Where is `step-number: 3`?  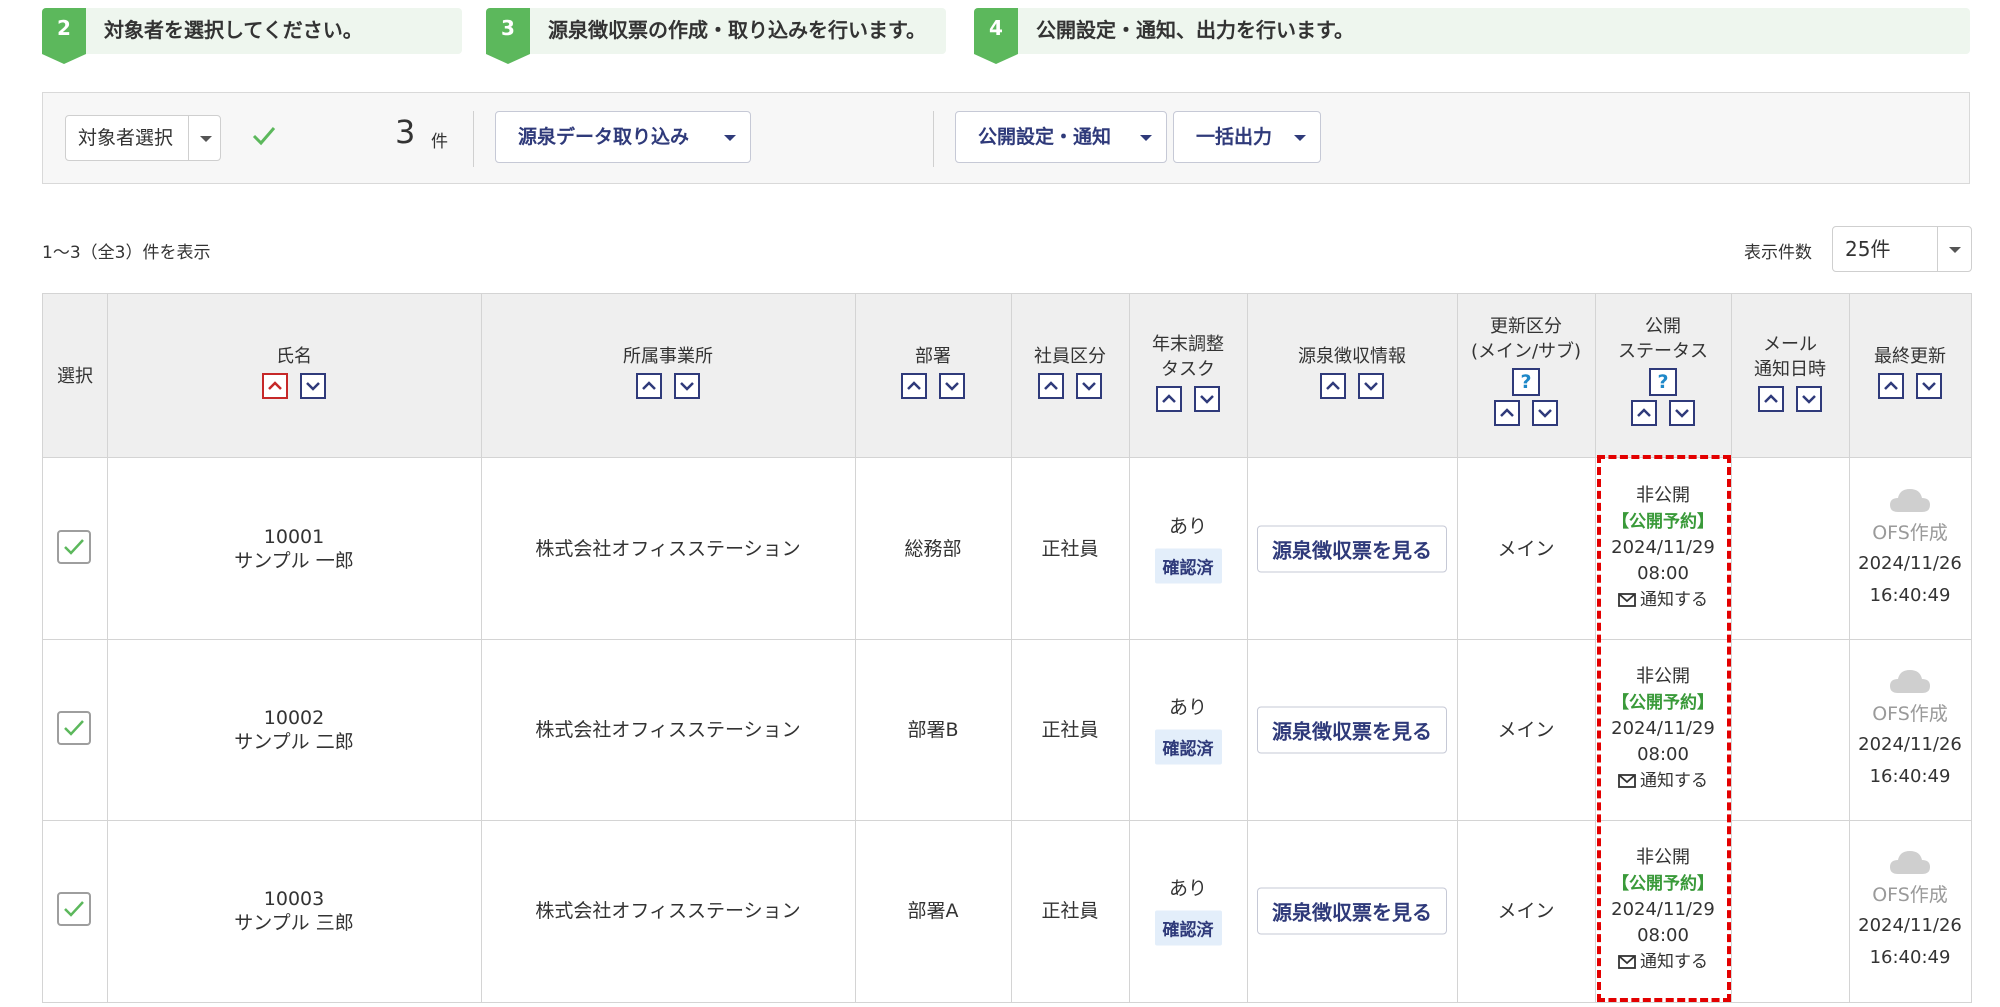 step-number: 3 is located at coordinates (508, 36).